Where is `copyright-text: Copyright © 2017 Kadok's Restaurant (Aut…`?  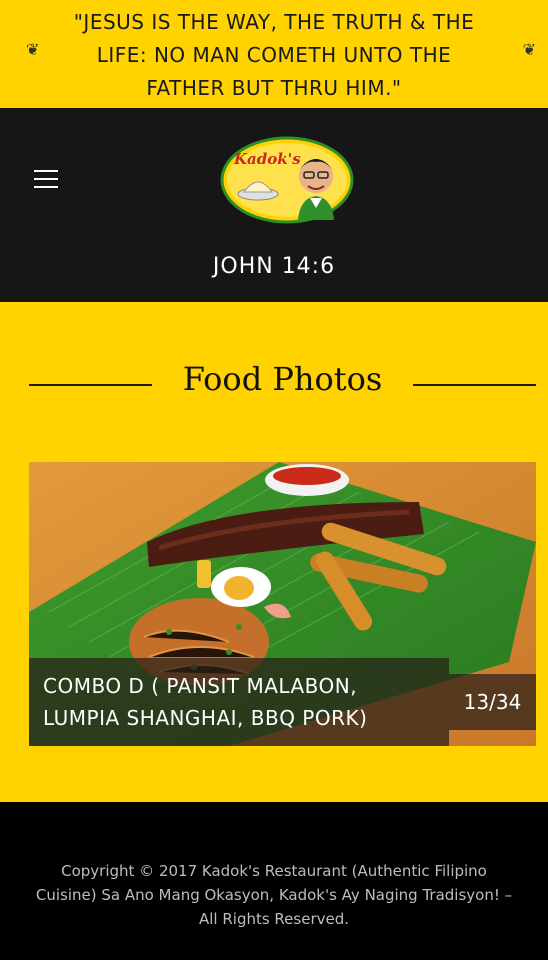
copyright-text: Copyright © 2017 Kadok's Restaurant (Aut… is located at coordinates (274, 895).